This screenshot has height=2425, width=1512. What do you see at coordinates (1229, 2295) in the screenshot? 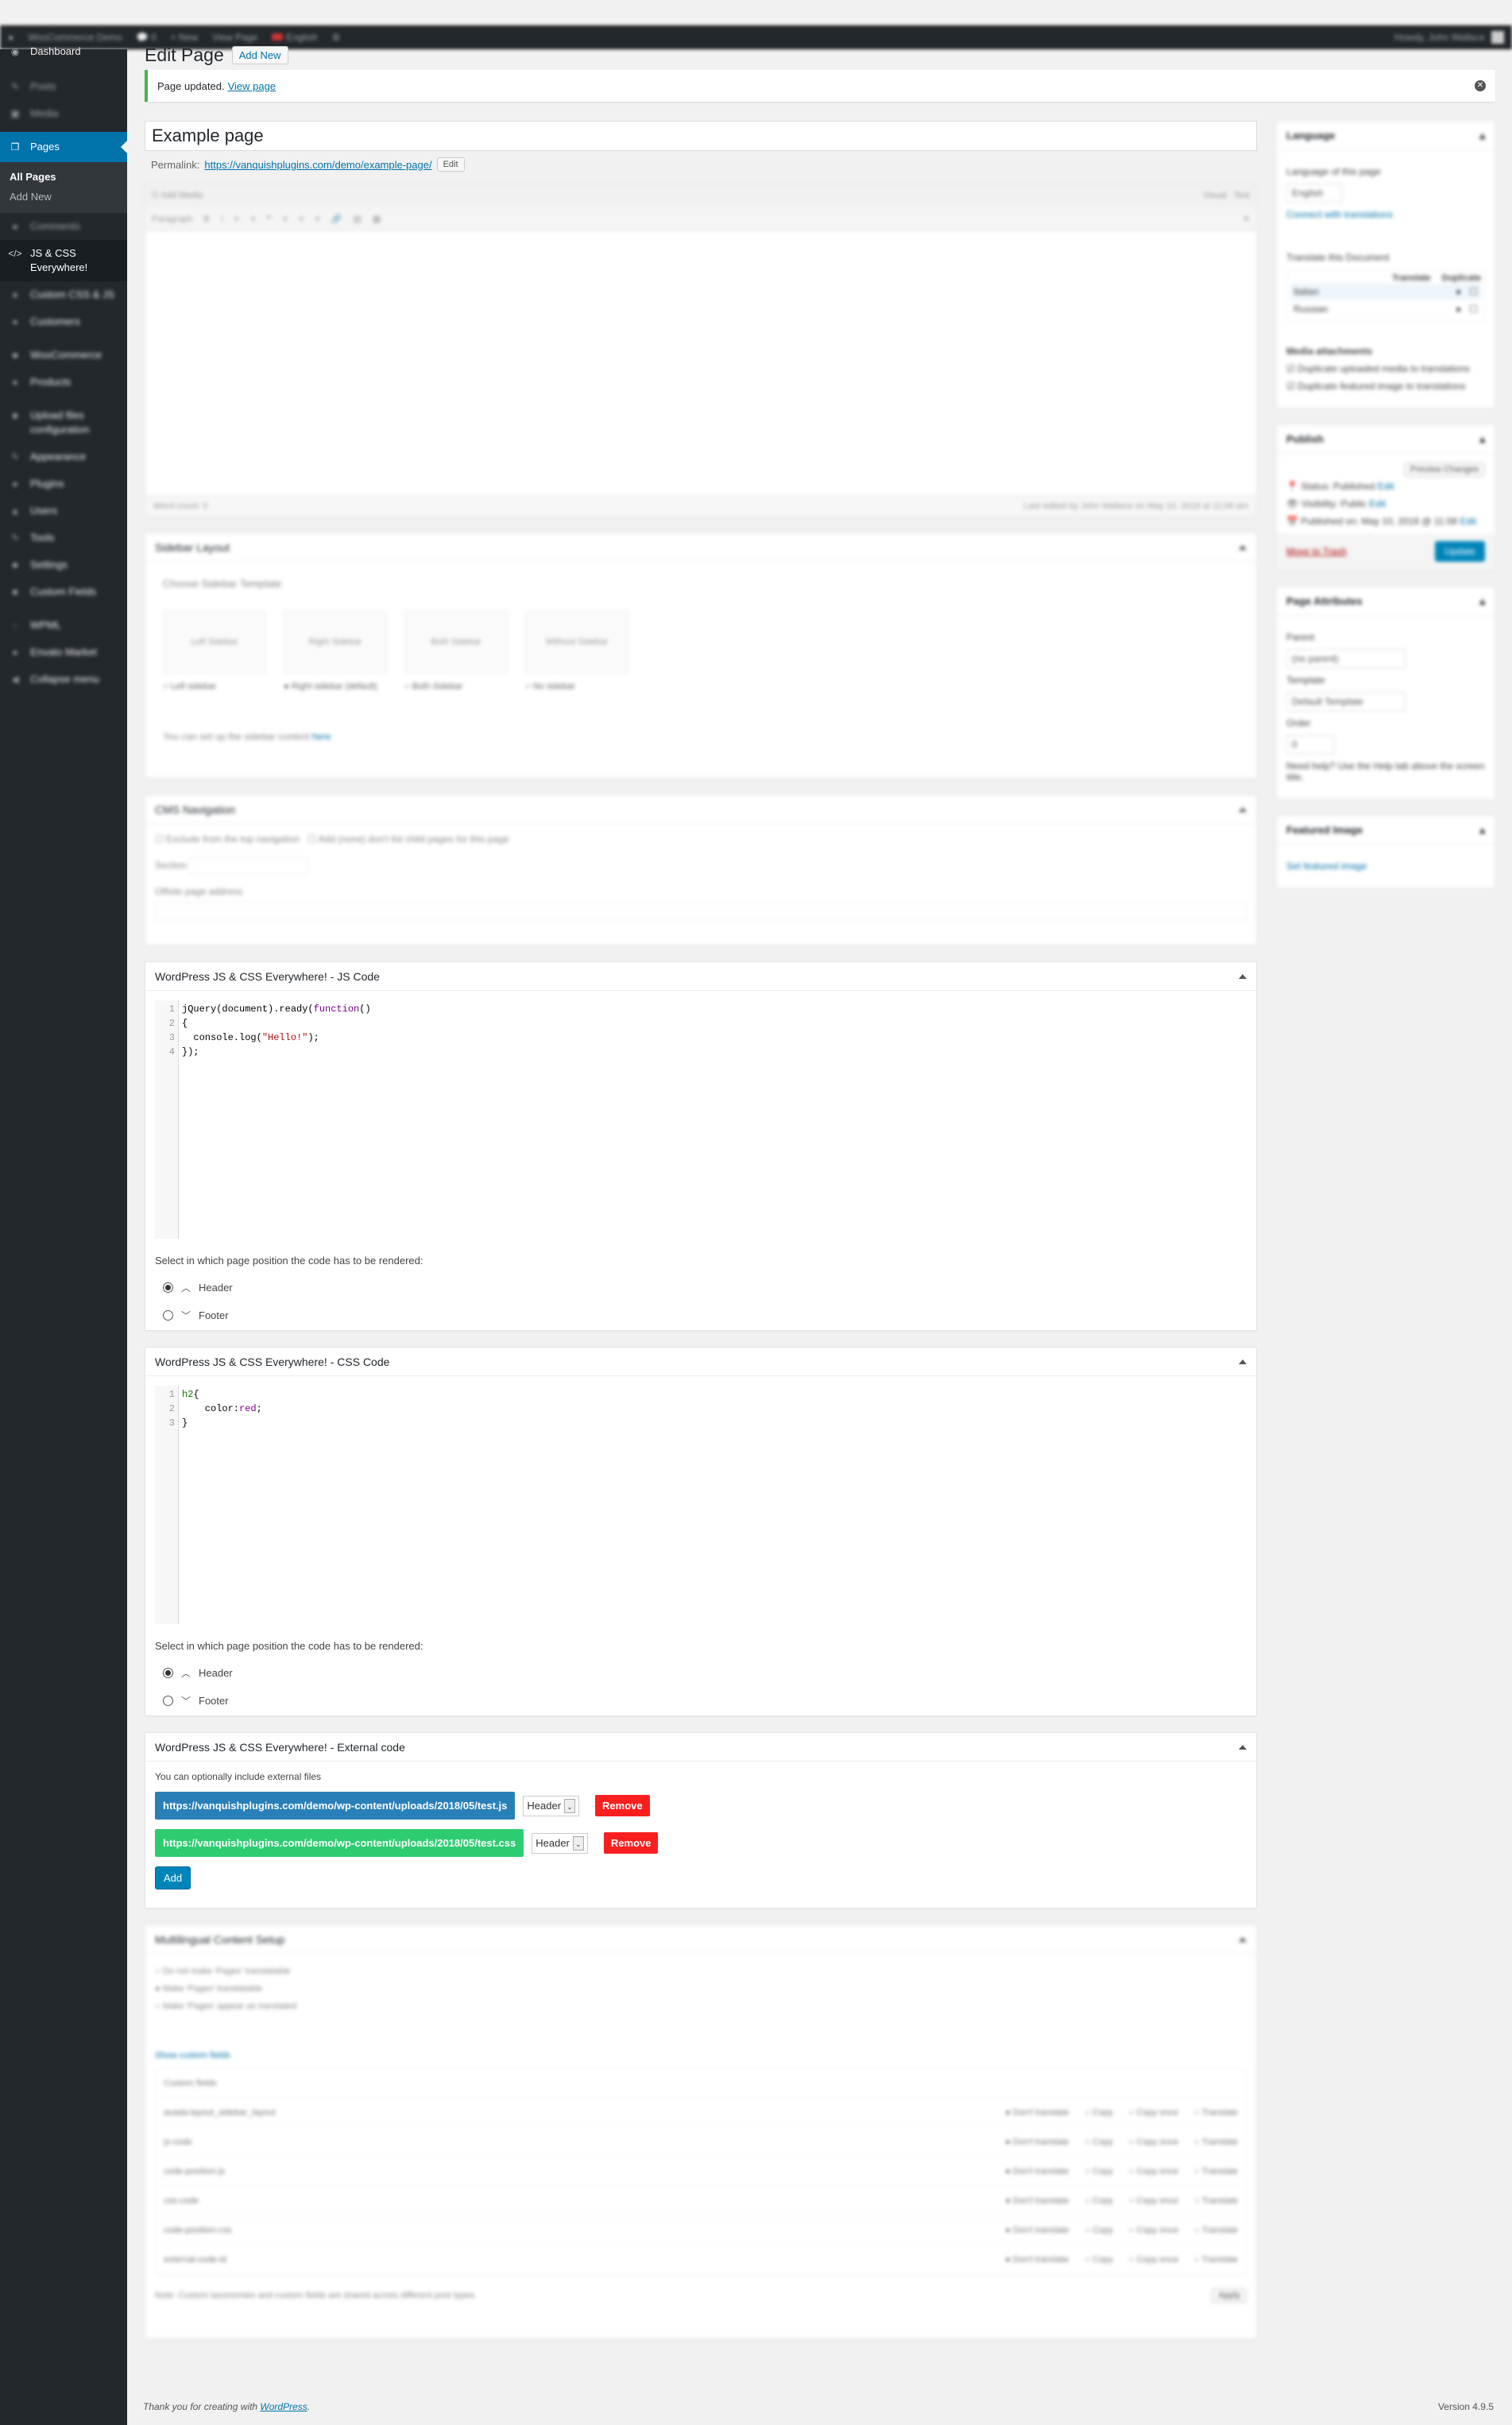
I see `apply-button: Apply` at bounding box center [1229, 2295].